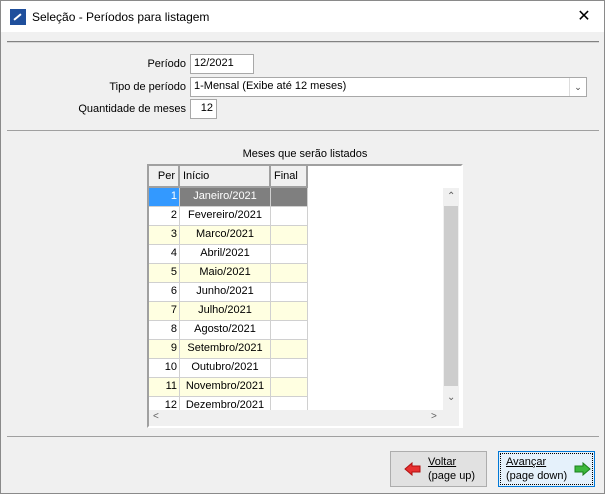 This screenshot has width=605, height=494. What do you see at coordinates (156, 416) in the screenshot?
I see `scroll-left-icon: <` at bounding box center [156, 416].